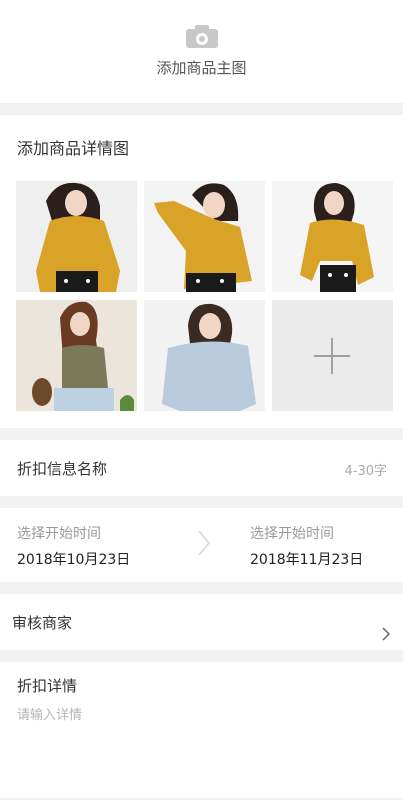  I want to click on detail-images-title: 添加商品详情图, so click(73, 148).